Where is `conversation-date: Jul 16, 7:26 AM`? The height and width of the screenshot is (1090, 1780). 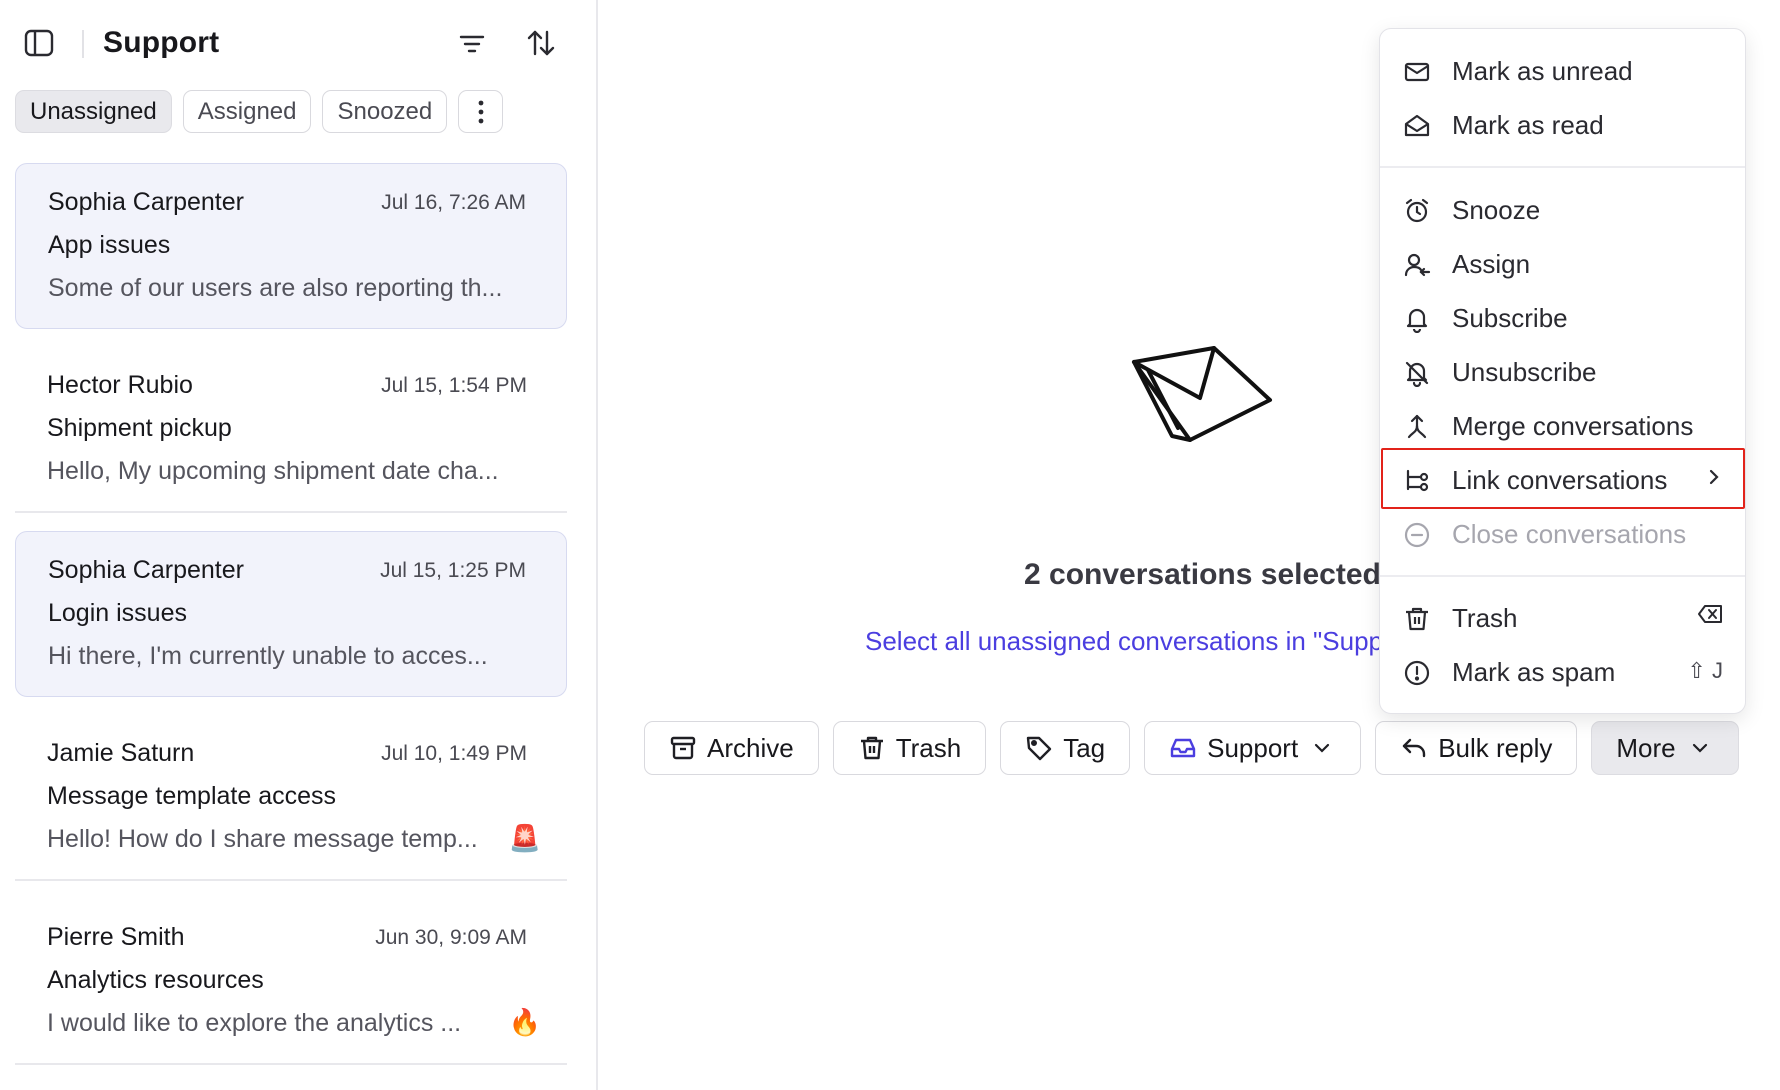 conversation-date: Jul 16, 7:26 AM is located at coordinates (453, 202).